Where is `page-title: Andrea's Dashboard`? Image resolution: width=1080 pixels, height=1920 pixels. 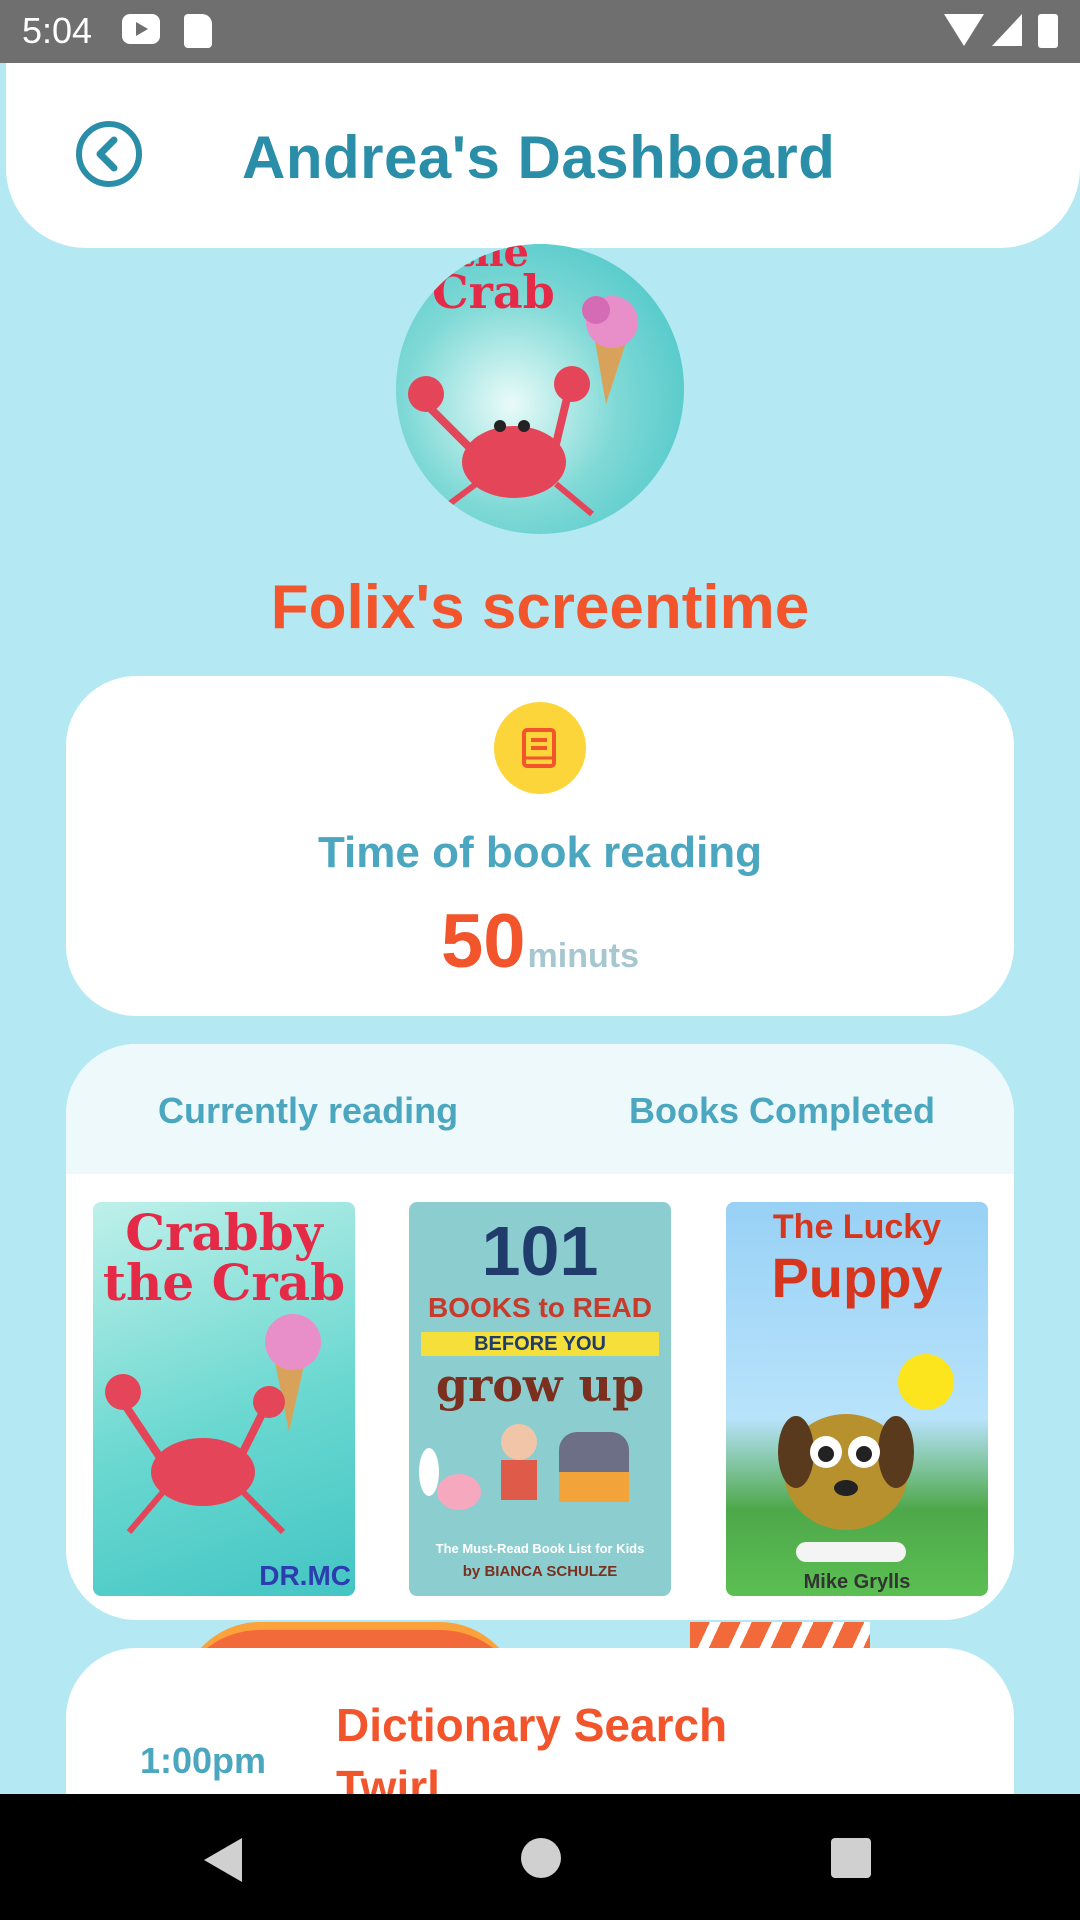 page-title: Andrea's Dashboard is located at coordinates (539, 157).